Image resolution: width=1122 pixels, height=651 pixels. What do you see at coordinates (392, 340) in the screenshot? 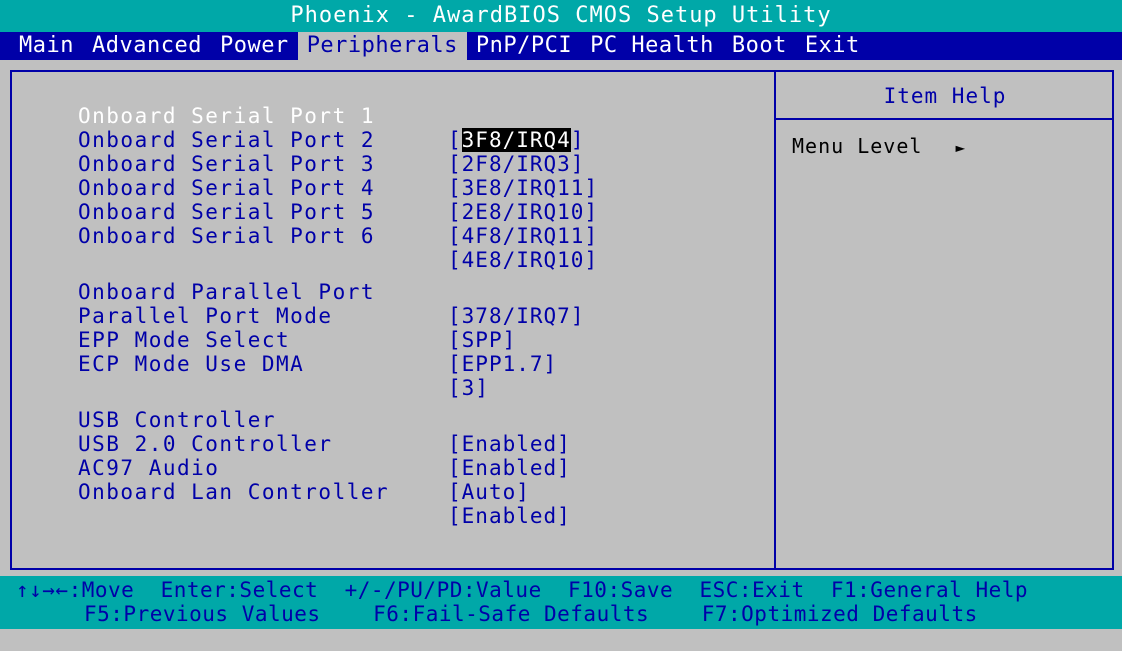
I see `setting-row: EPP Mode Select [EPP1.7]` at bounding box center [392, 340].